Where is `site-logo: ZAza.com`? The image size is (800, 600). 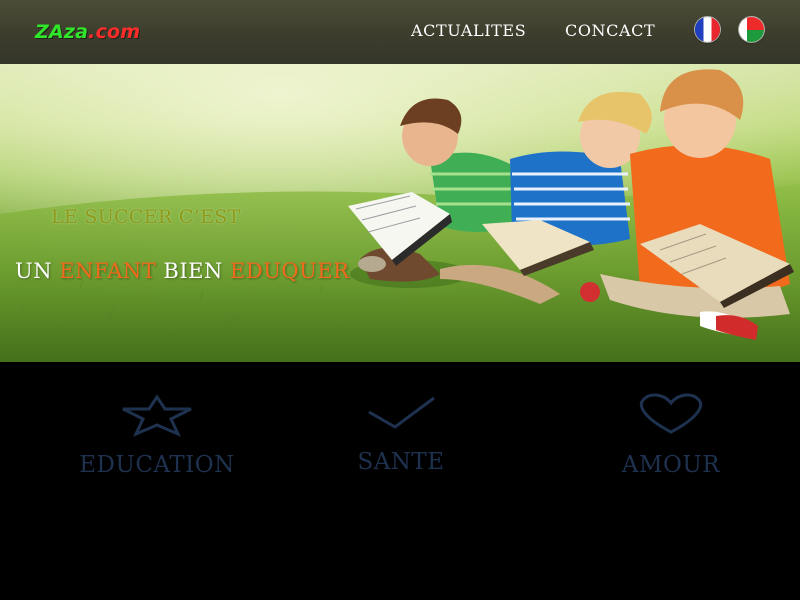 site-logo: ZAza.com is located at coordinates (87, 32).